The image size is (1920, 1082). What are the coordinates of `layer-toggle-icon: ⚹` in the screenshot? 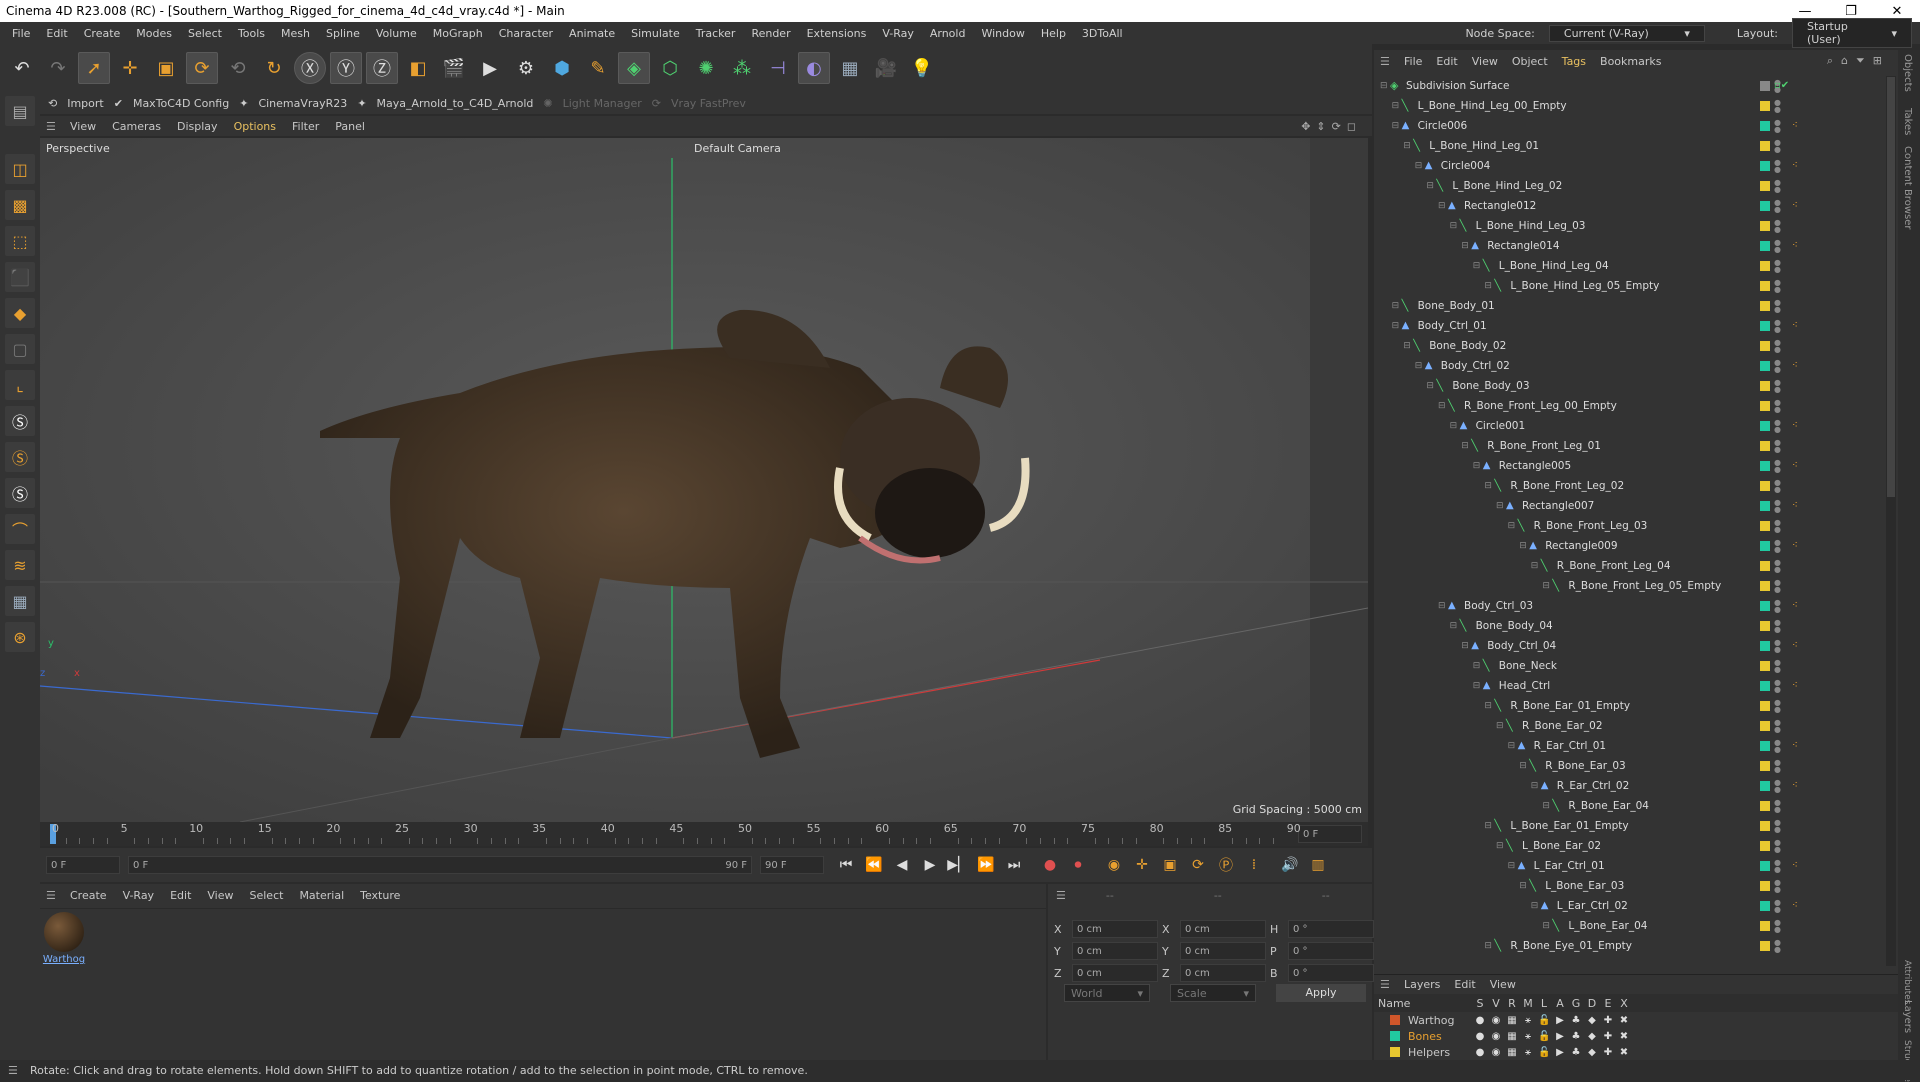 It's located at (1528, 1020).